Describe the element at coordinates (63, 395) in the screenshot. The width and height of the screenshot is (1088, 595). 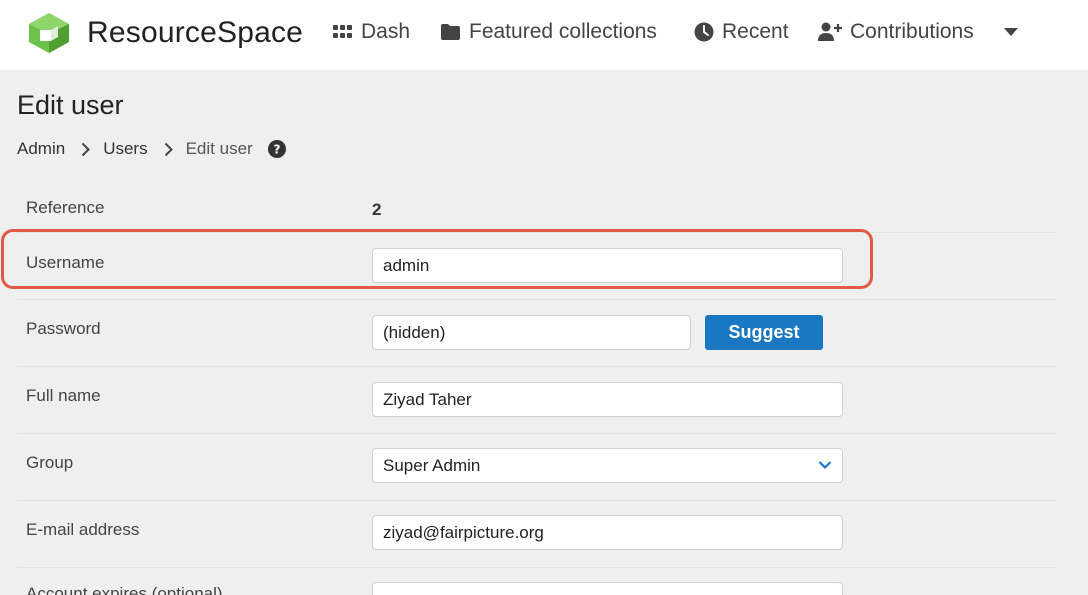
I see `fullname-label: Full name` at that location.